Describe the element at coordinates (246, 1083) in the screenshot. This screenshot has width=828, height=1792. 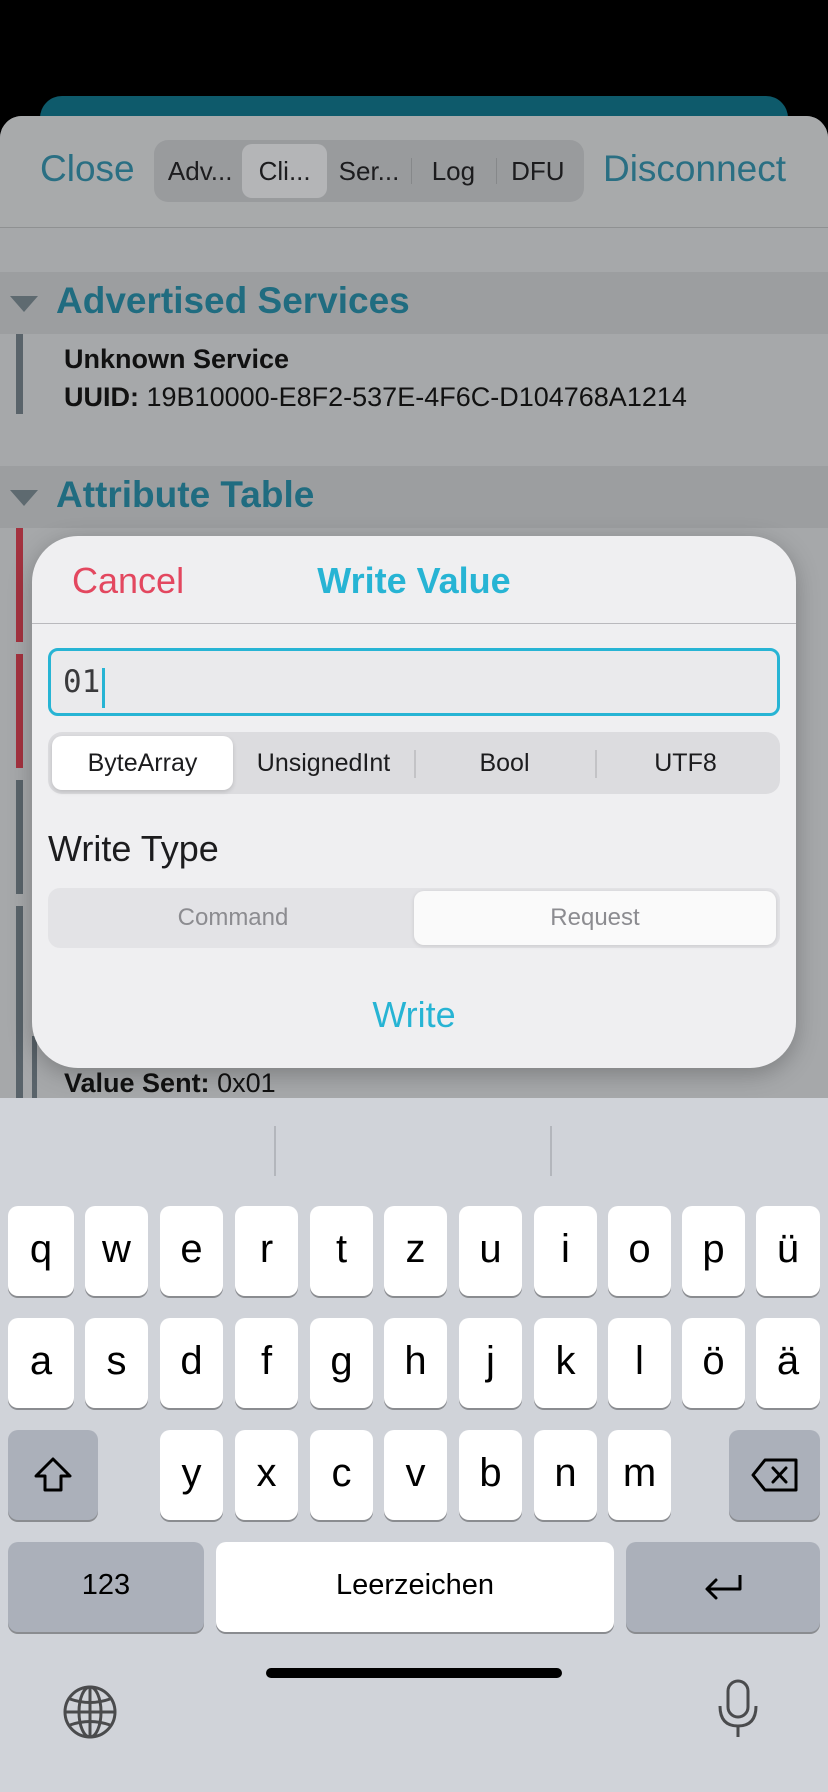
I see `value-sent-value: 0x01` at that location.